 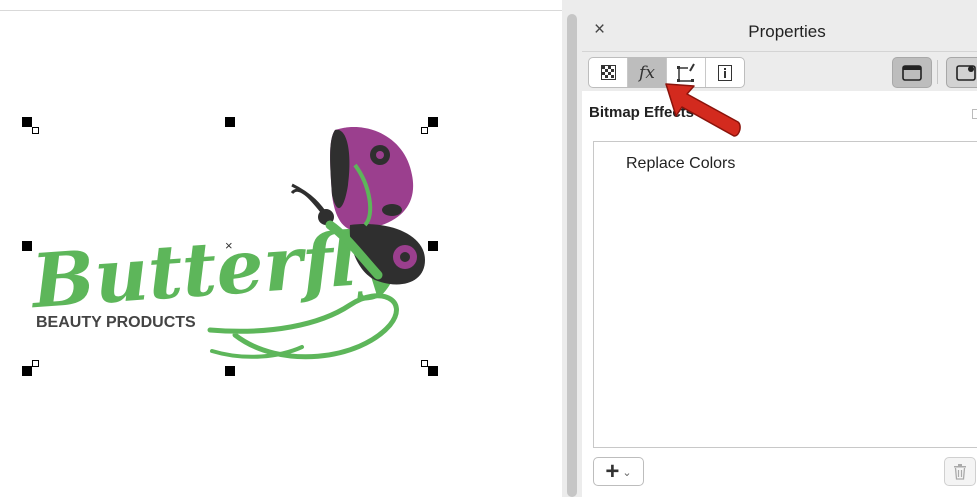 I want to click on info-icon, so click(x=725, y=72).